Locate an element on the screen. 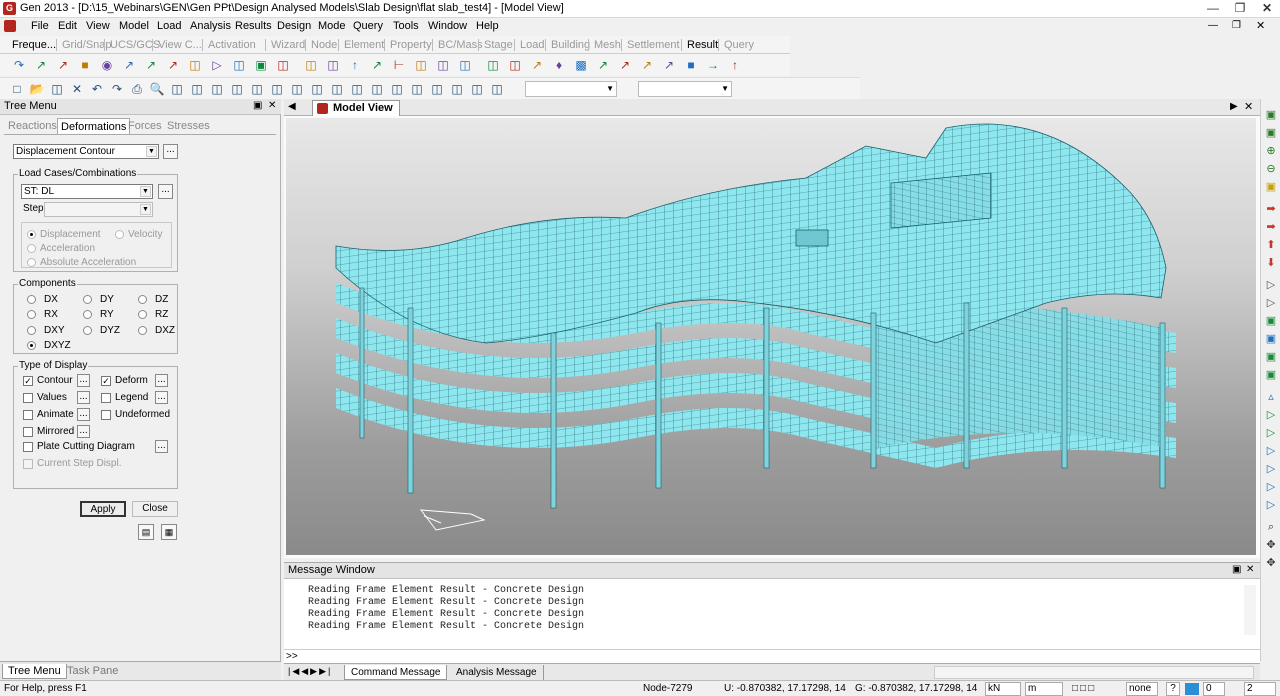 This screenshot has width=1280, height=696. std-tool-20-icon: ◫ is located at coordinates (397, 89).